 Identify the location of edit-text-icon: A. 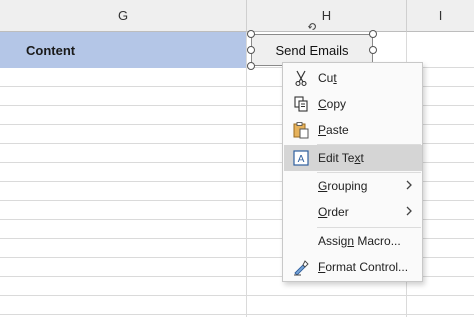
(301, 158).